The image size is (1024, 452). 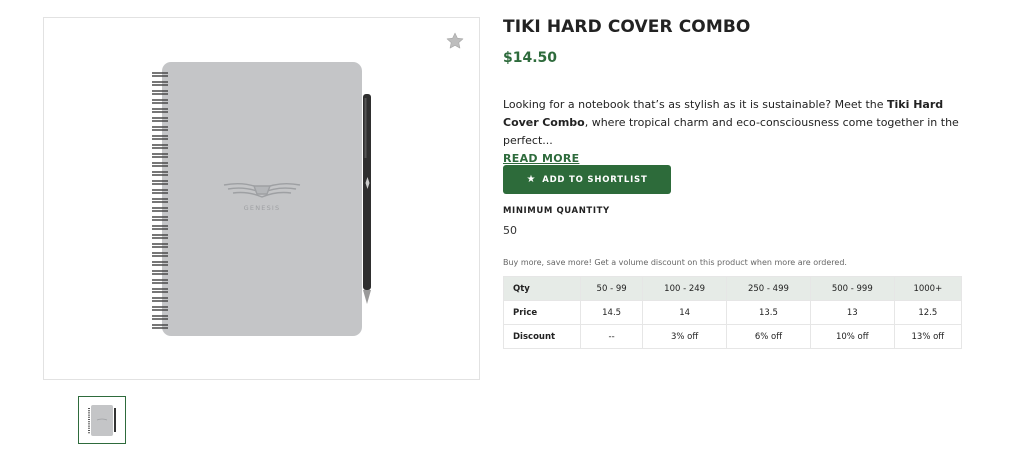 What do you see at coordinates (611, 312) in the screenshot?
I see `table-cell: 14.5` at bounding box center [611, 312].